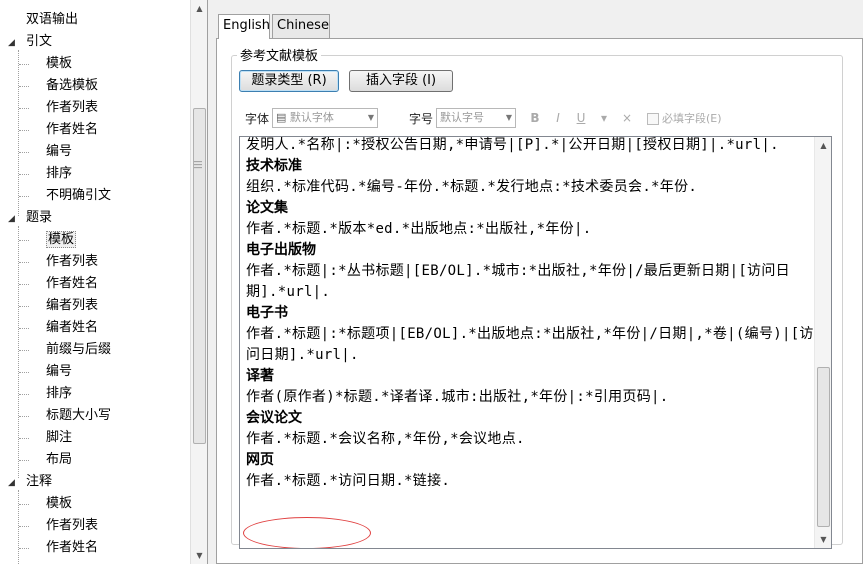 This screenshot has width=863, height=564. What do you see at coordinates (604, 118) in the screenshot?
I see `more-icon: ▾` at bounding box center [604, 118].